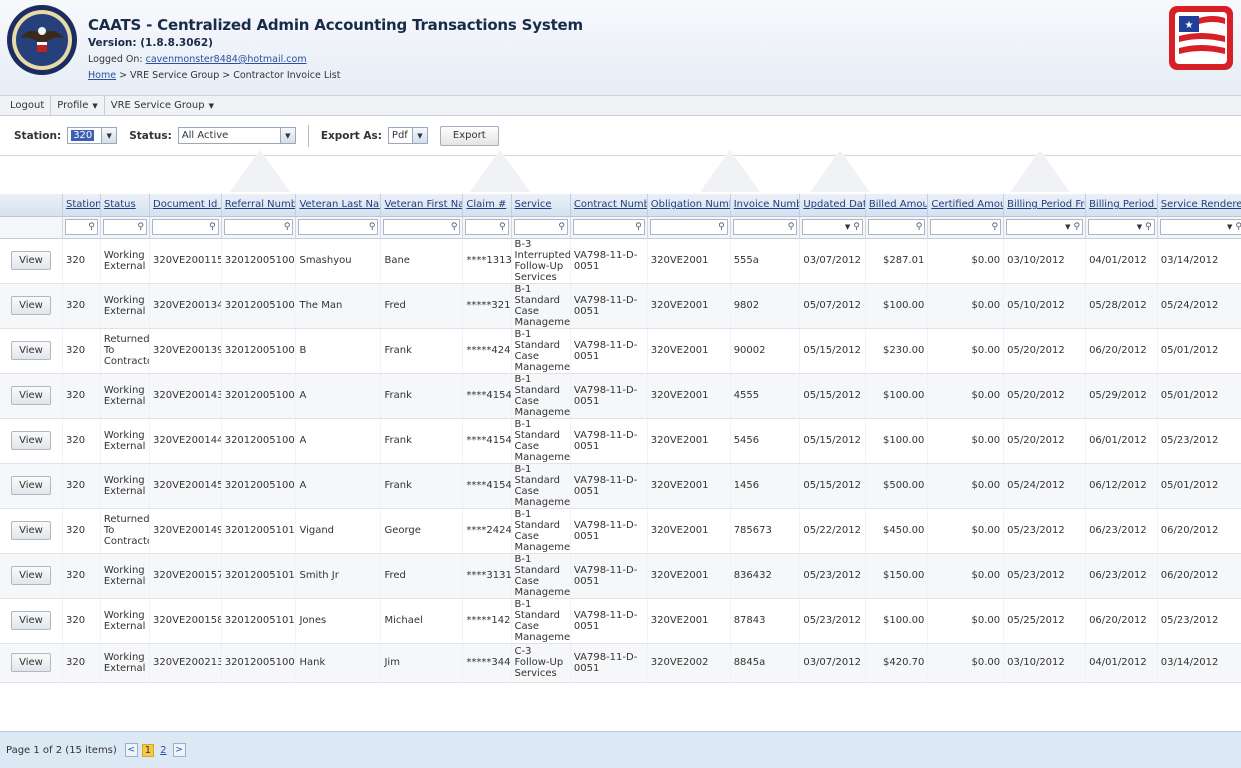 The width and height of the screenshot is (1241, 768). What do you see at coordinates (125, 205) in the screenshot?
I see `col-header-status: Status` at bounding box center [125, 205].